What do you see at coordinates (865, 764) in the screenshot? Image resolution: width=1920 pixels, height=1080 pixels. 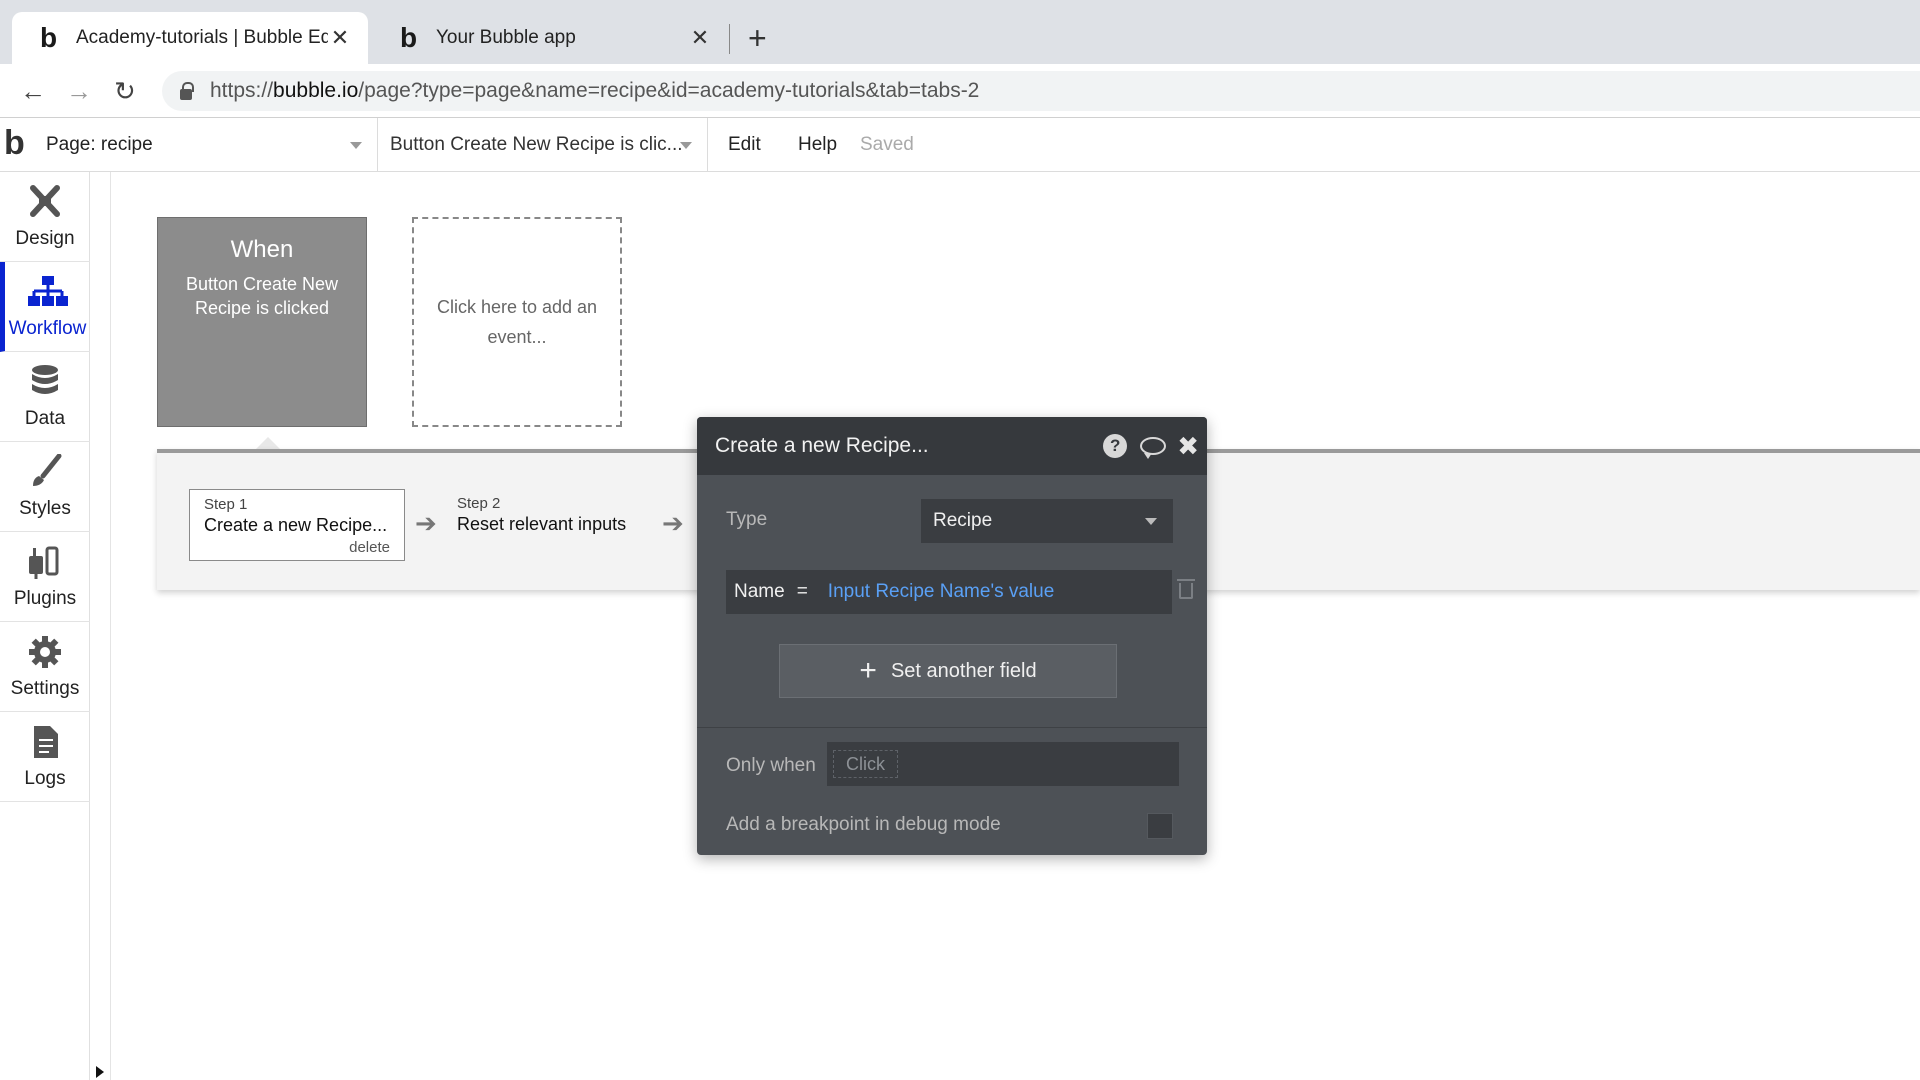 I see `only-when-placeholder: Click` at bounding box center [865, 764].